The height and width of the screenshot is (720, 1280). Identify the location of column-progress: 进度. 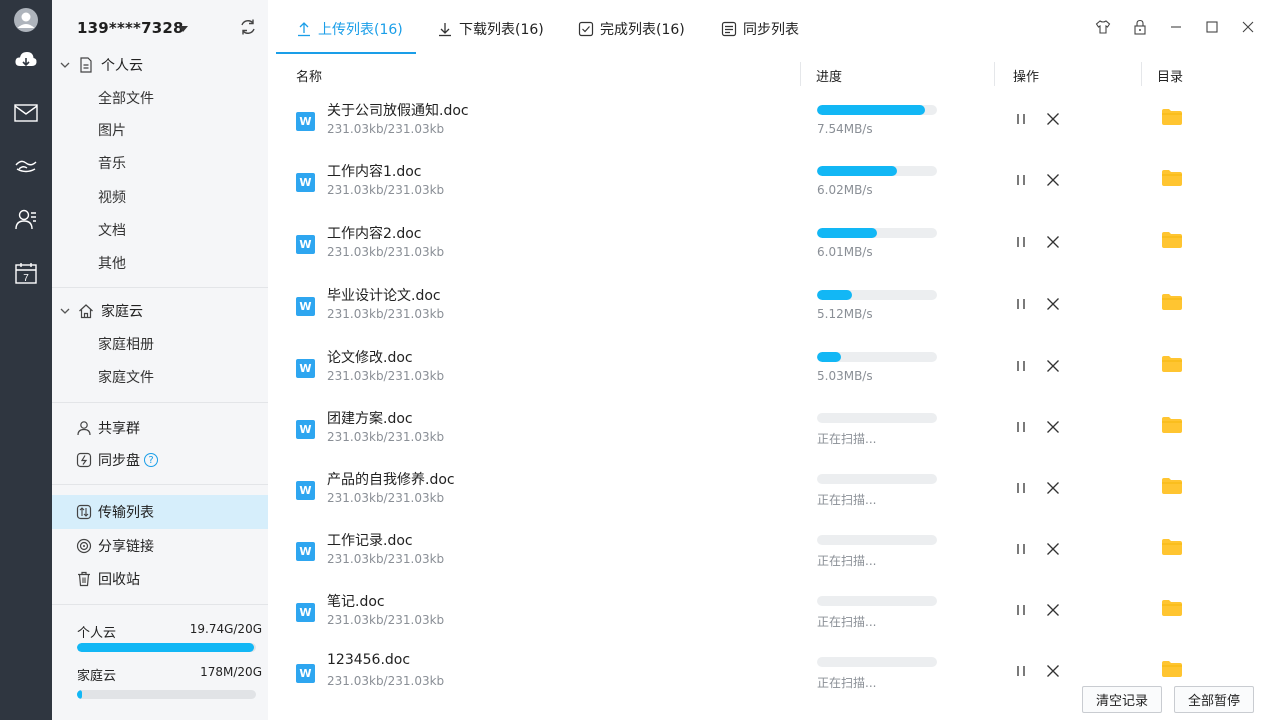
(829, 75).